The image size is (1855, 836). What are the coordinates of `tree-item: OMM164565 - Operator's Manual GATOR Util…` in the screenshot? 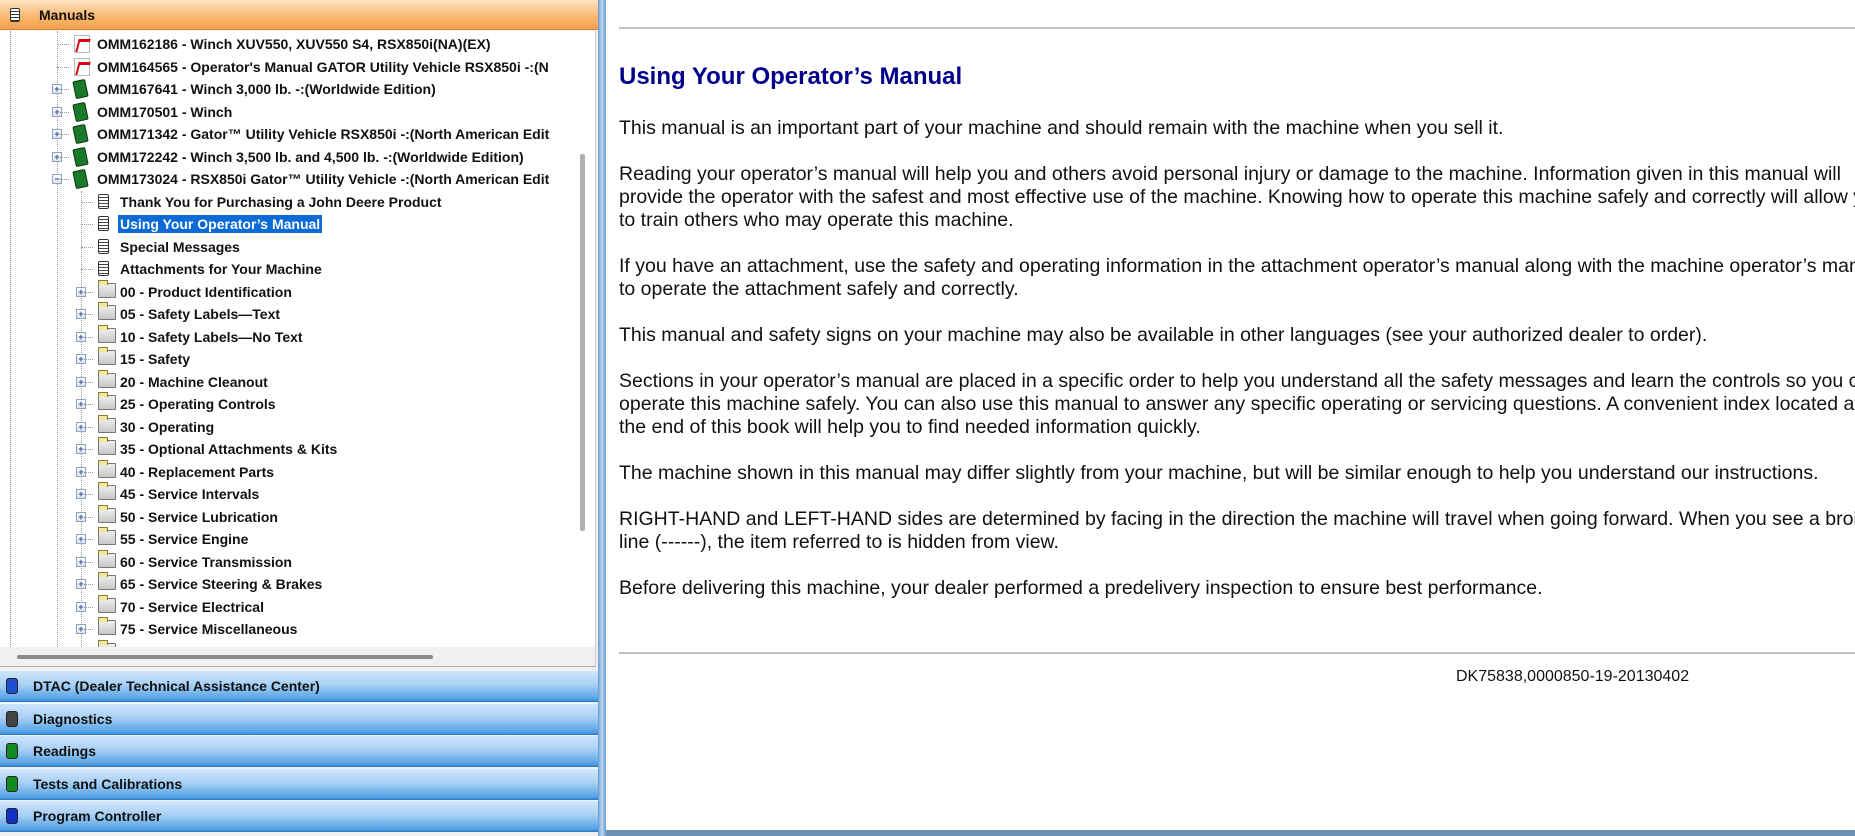 It's located at (288, 67).